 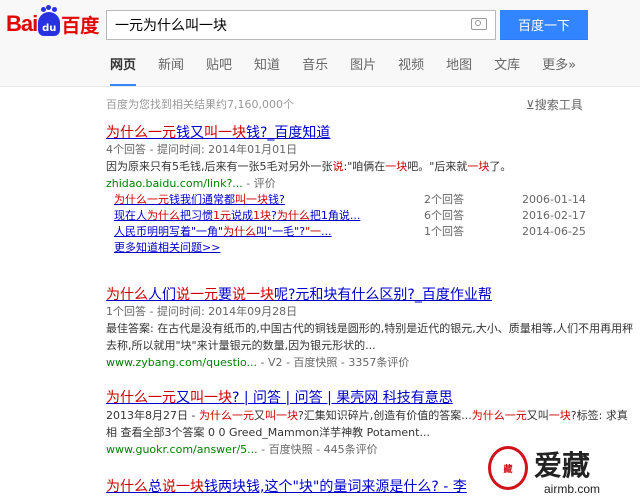 I want to click on result-title: 为什么人们说一元要说一块呢?元和块有什么区别?_百度作业帮, so click(x=371, y=295).